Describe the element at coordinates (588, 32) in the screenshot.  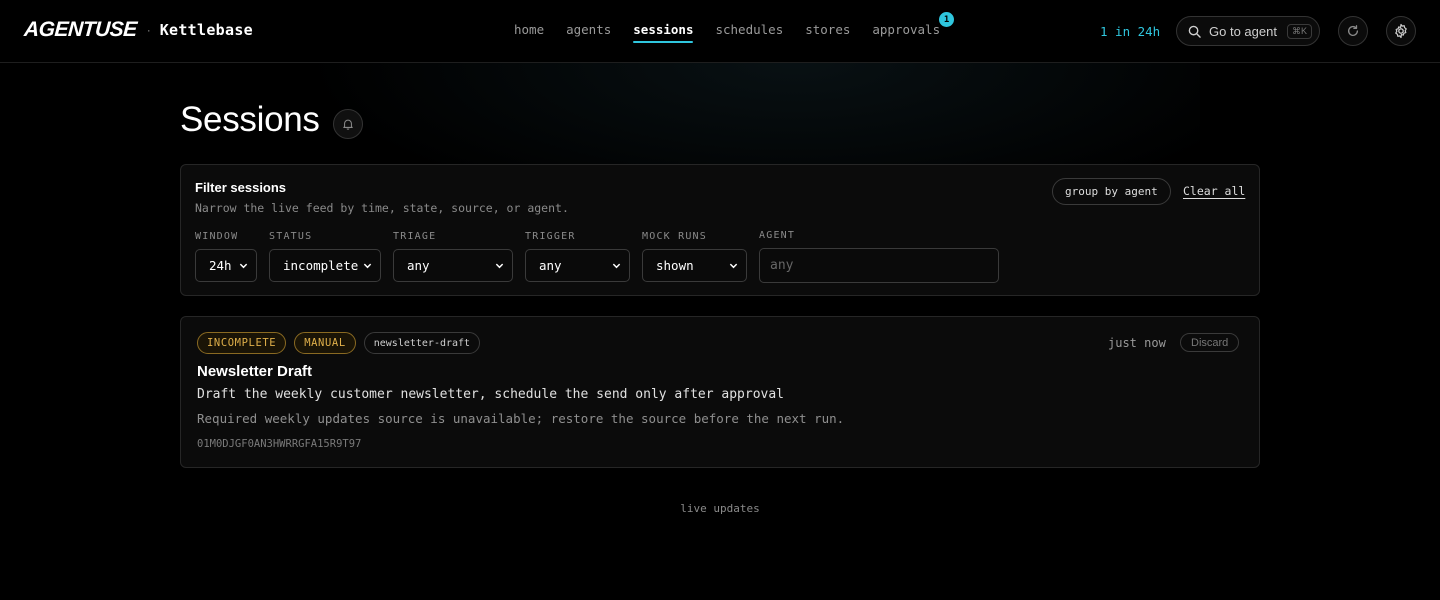
I see `nav-agents: agents` at that location.